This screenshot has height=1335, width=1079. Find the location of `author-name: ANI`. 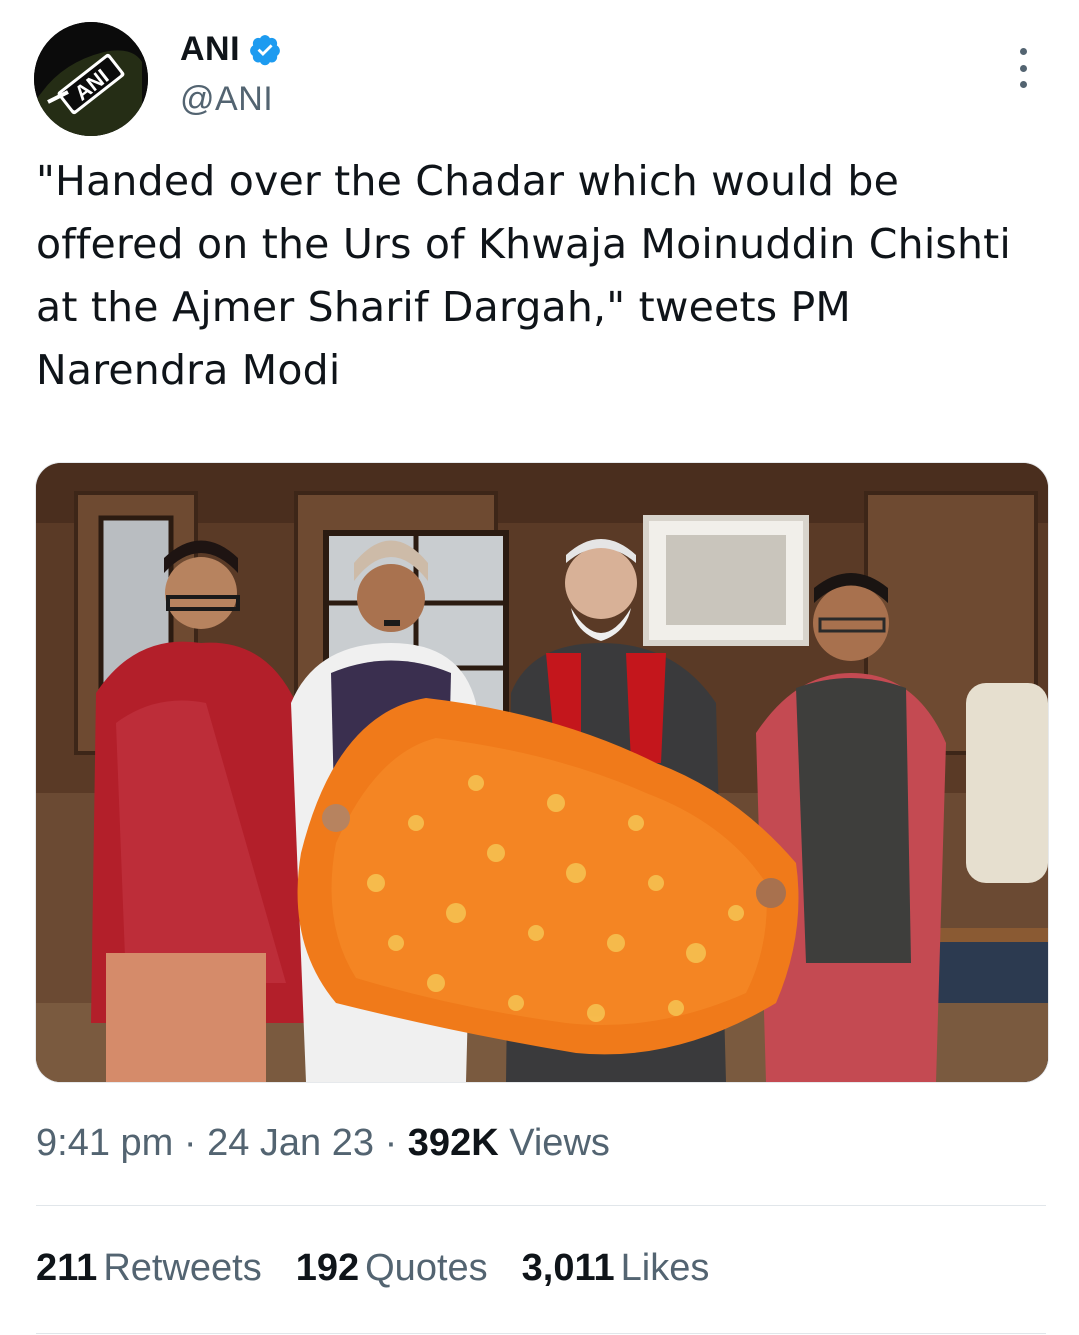

author-name: ANI is located at coordinates (210, 49).